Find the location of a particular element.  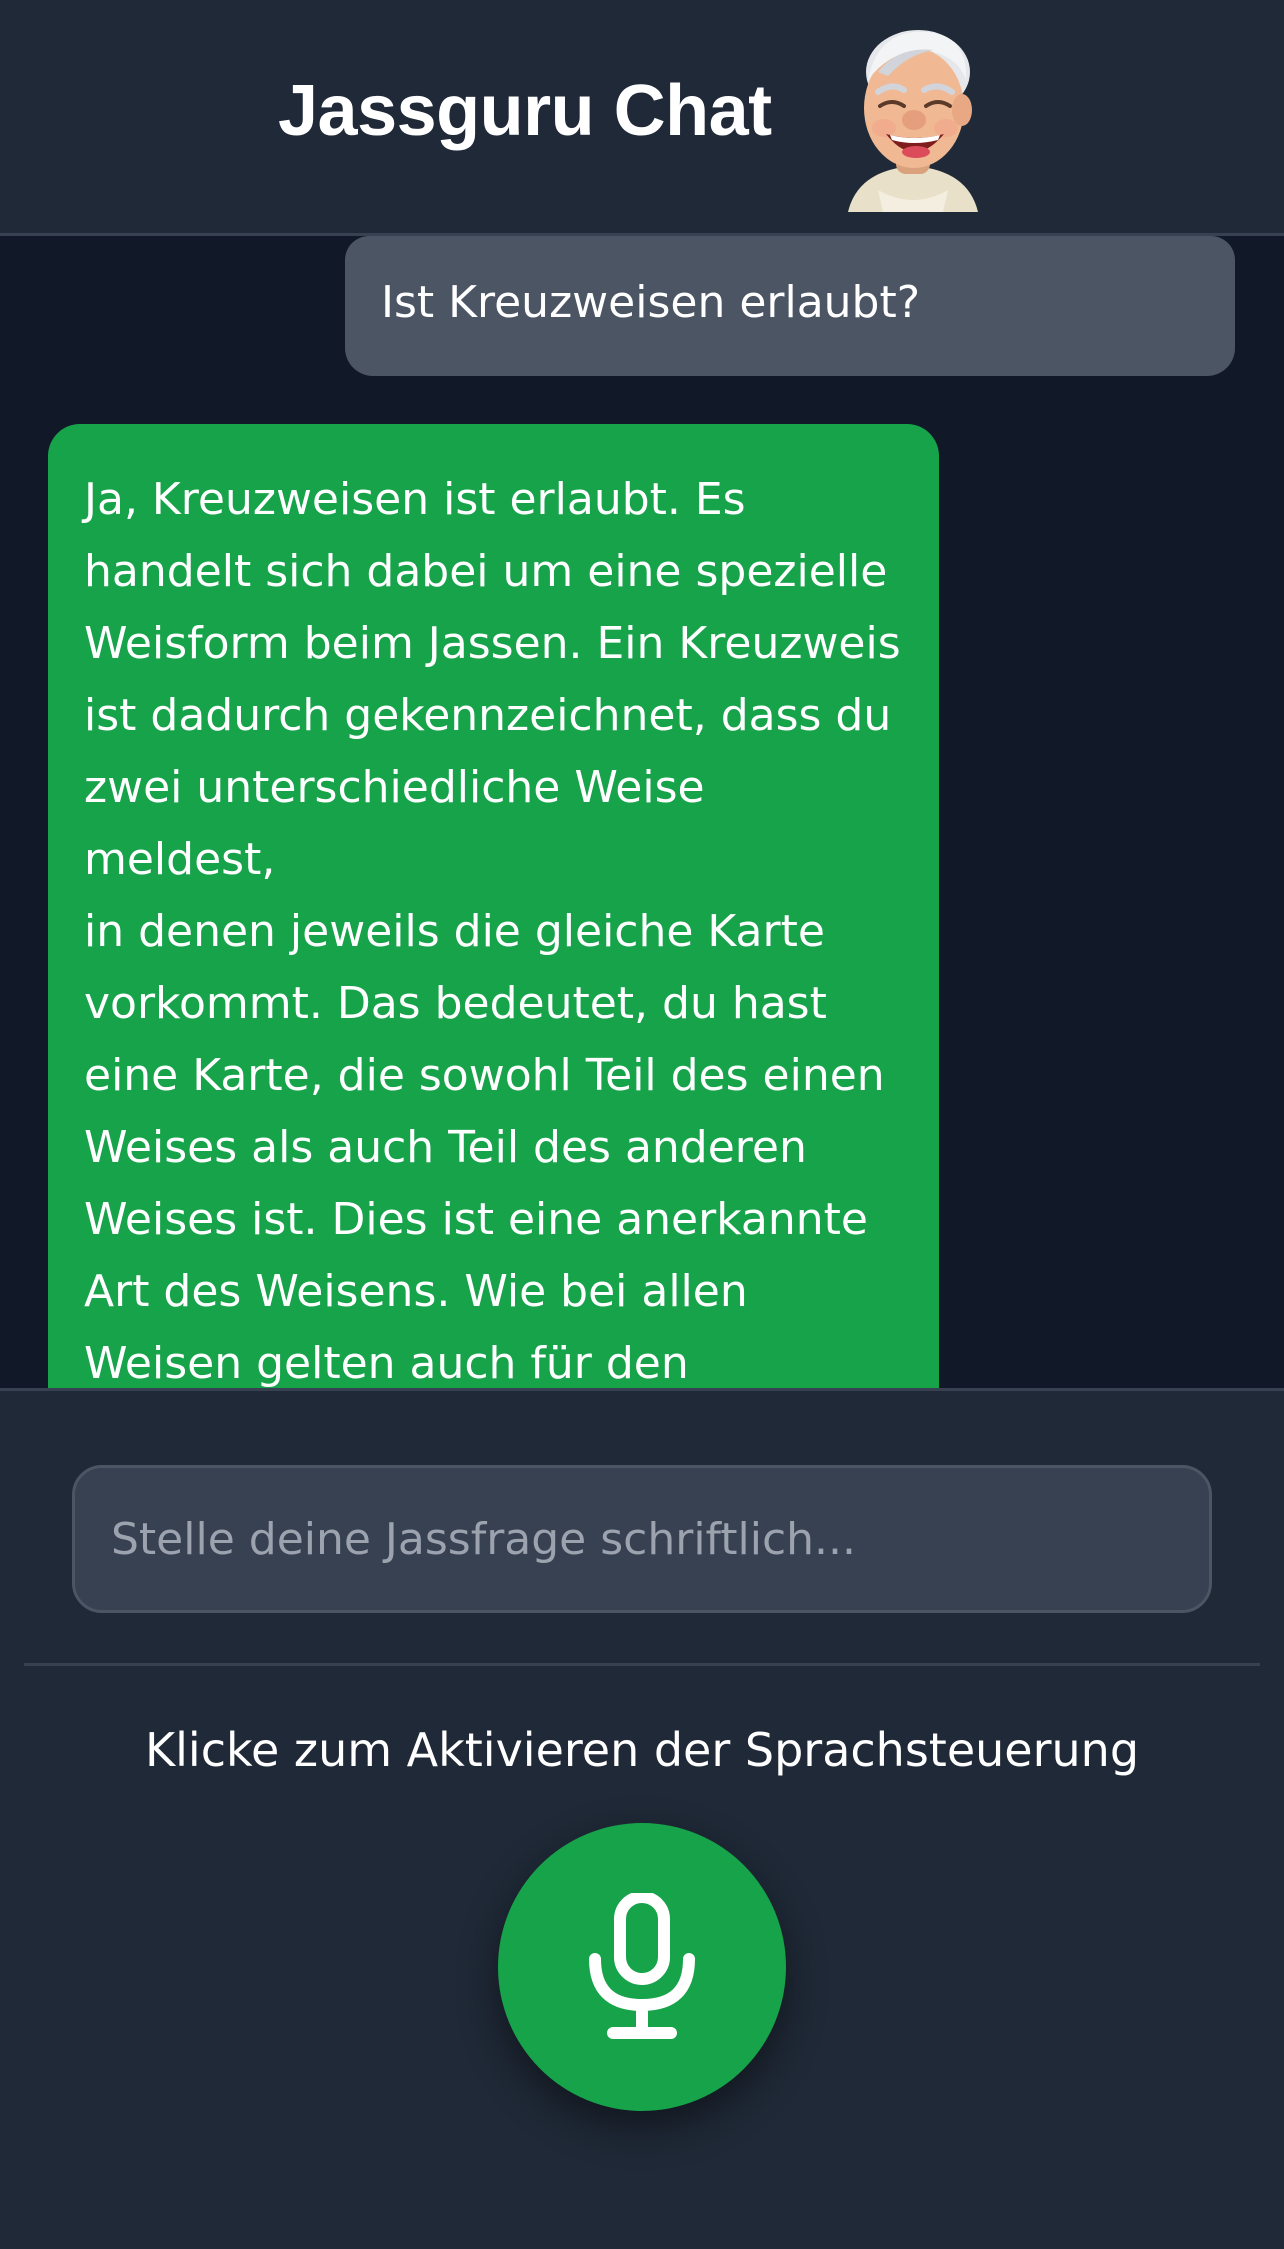

divider is located at coordinates (642, 1664).